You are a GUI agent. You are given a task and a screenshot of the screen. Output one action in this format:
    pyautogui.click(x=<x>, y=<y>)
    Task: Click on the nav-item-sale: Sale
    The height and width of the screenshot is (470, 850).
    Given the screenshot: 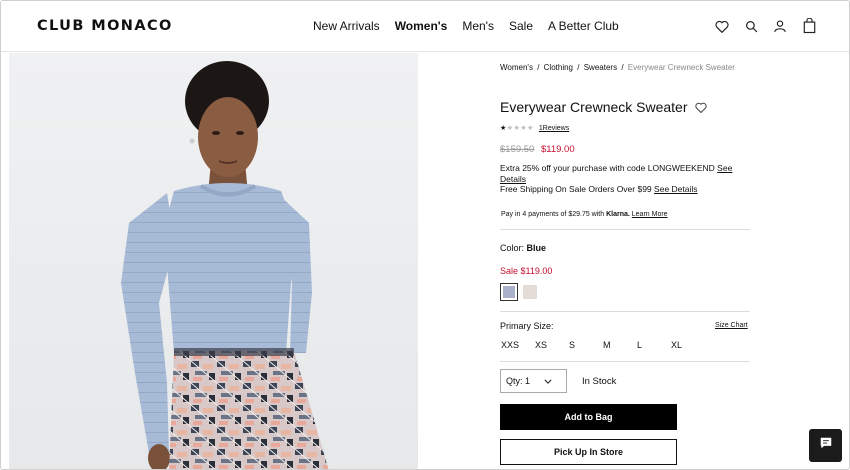 What is the action you would take?
    pyautogui.click(x=521, y=26)
    